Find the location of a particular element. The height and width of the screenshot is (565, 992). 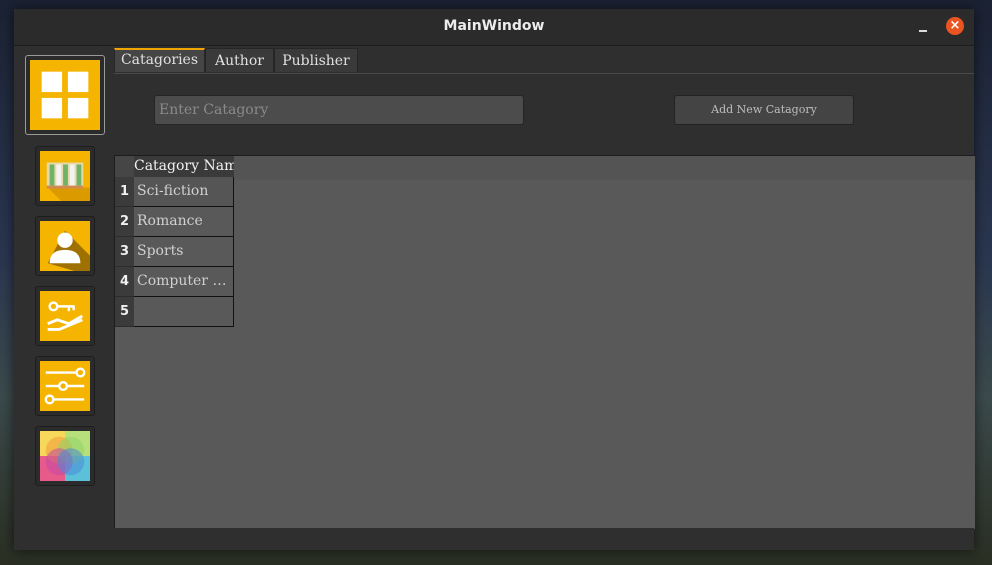

grid-icon is located at coordinates (65, 95).